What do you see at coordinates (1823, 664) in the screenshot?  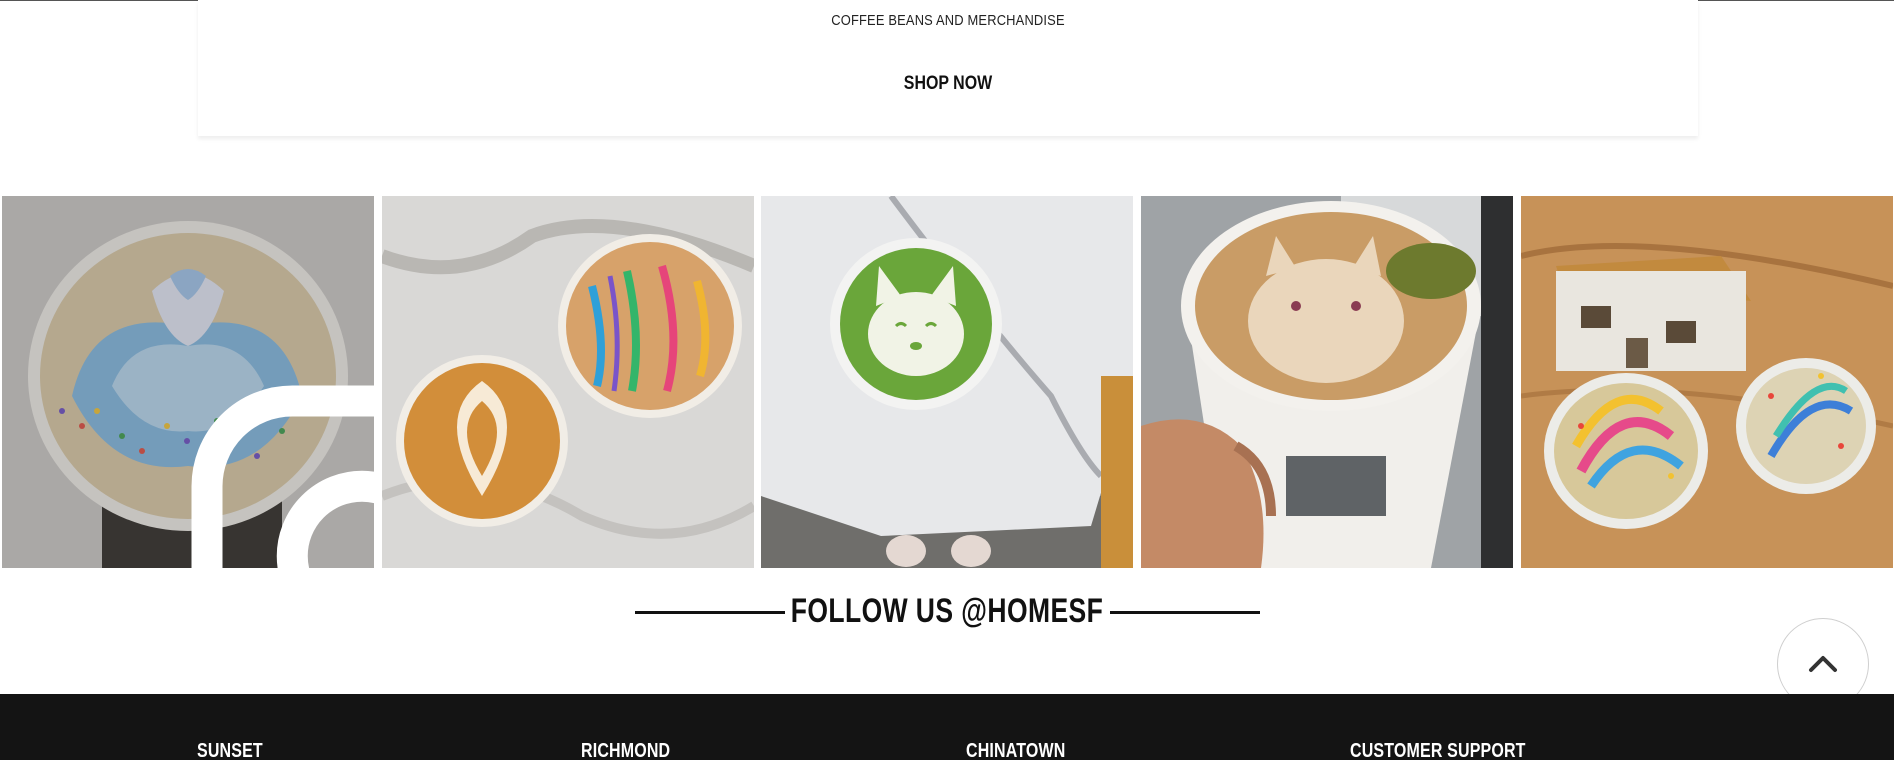 I see `chevron-up-icon` at bounding box center [1823, 664].